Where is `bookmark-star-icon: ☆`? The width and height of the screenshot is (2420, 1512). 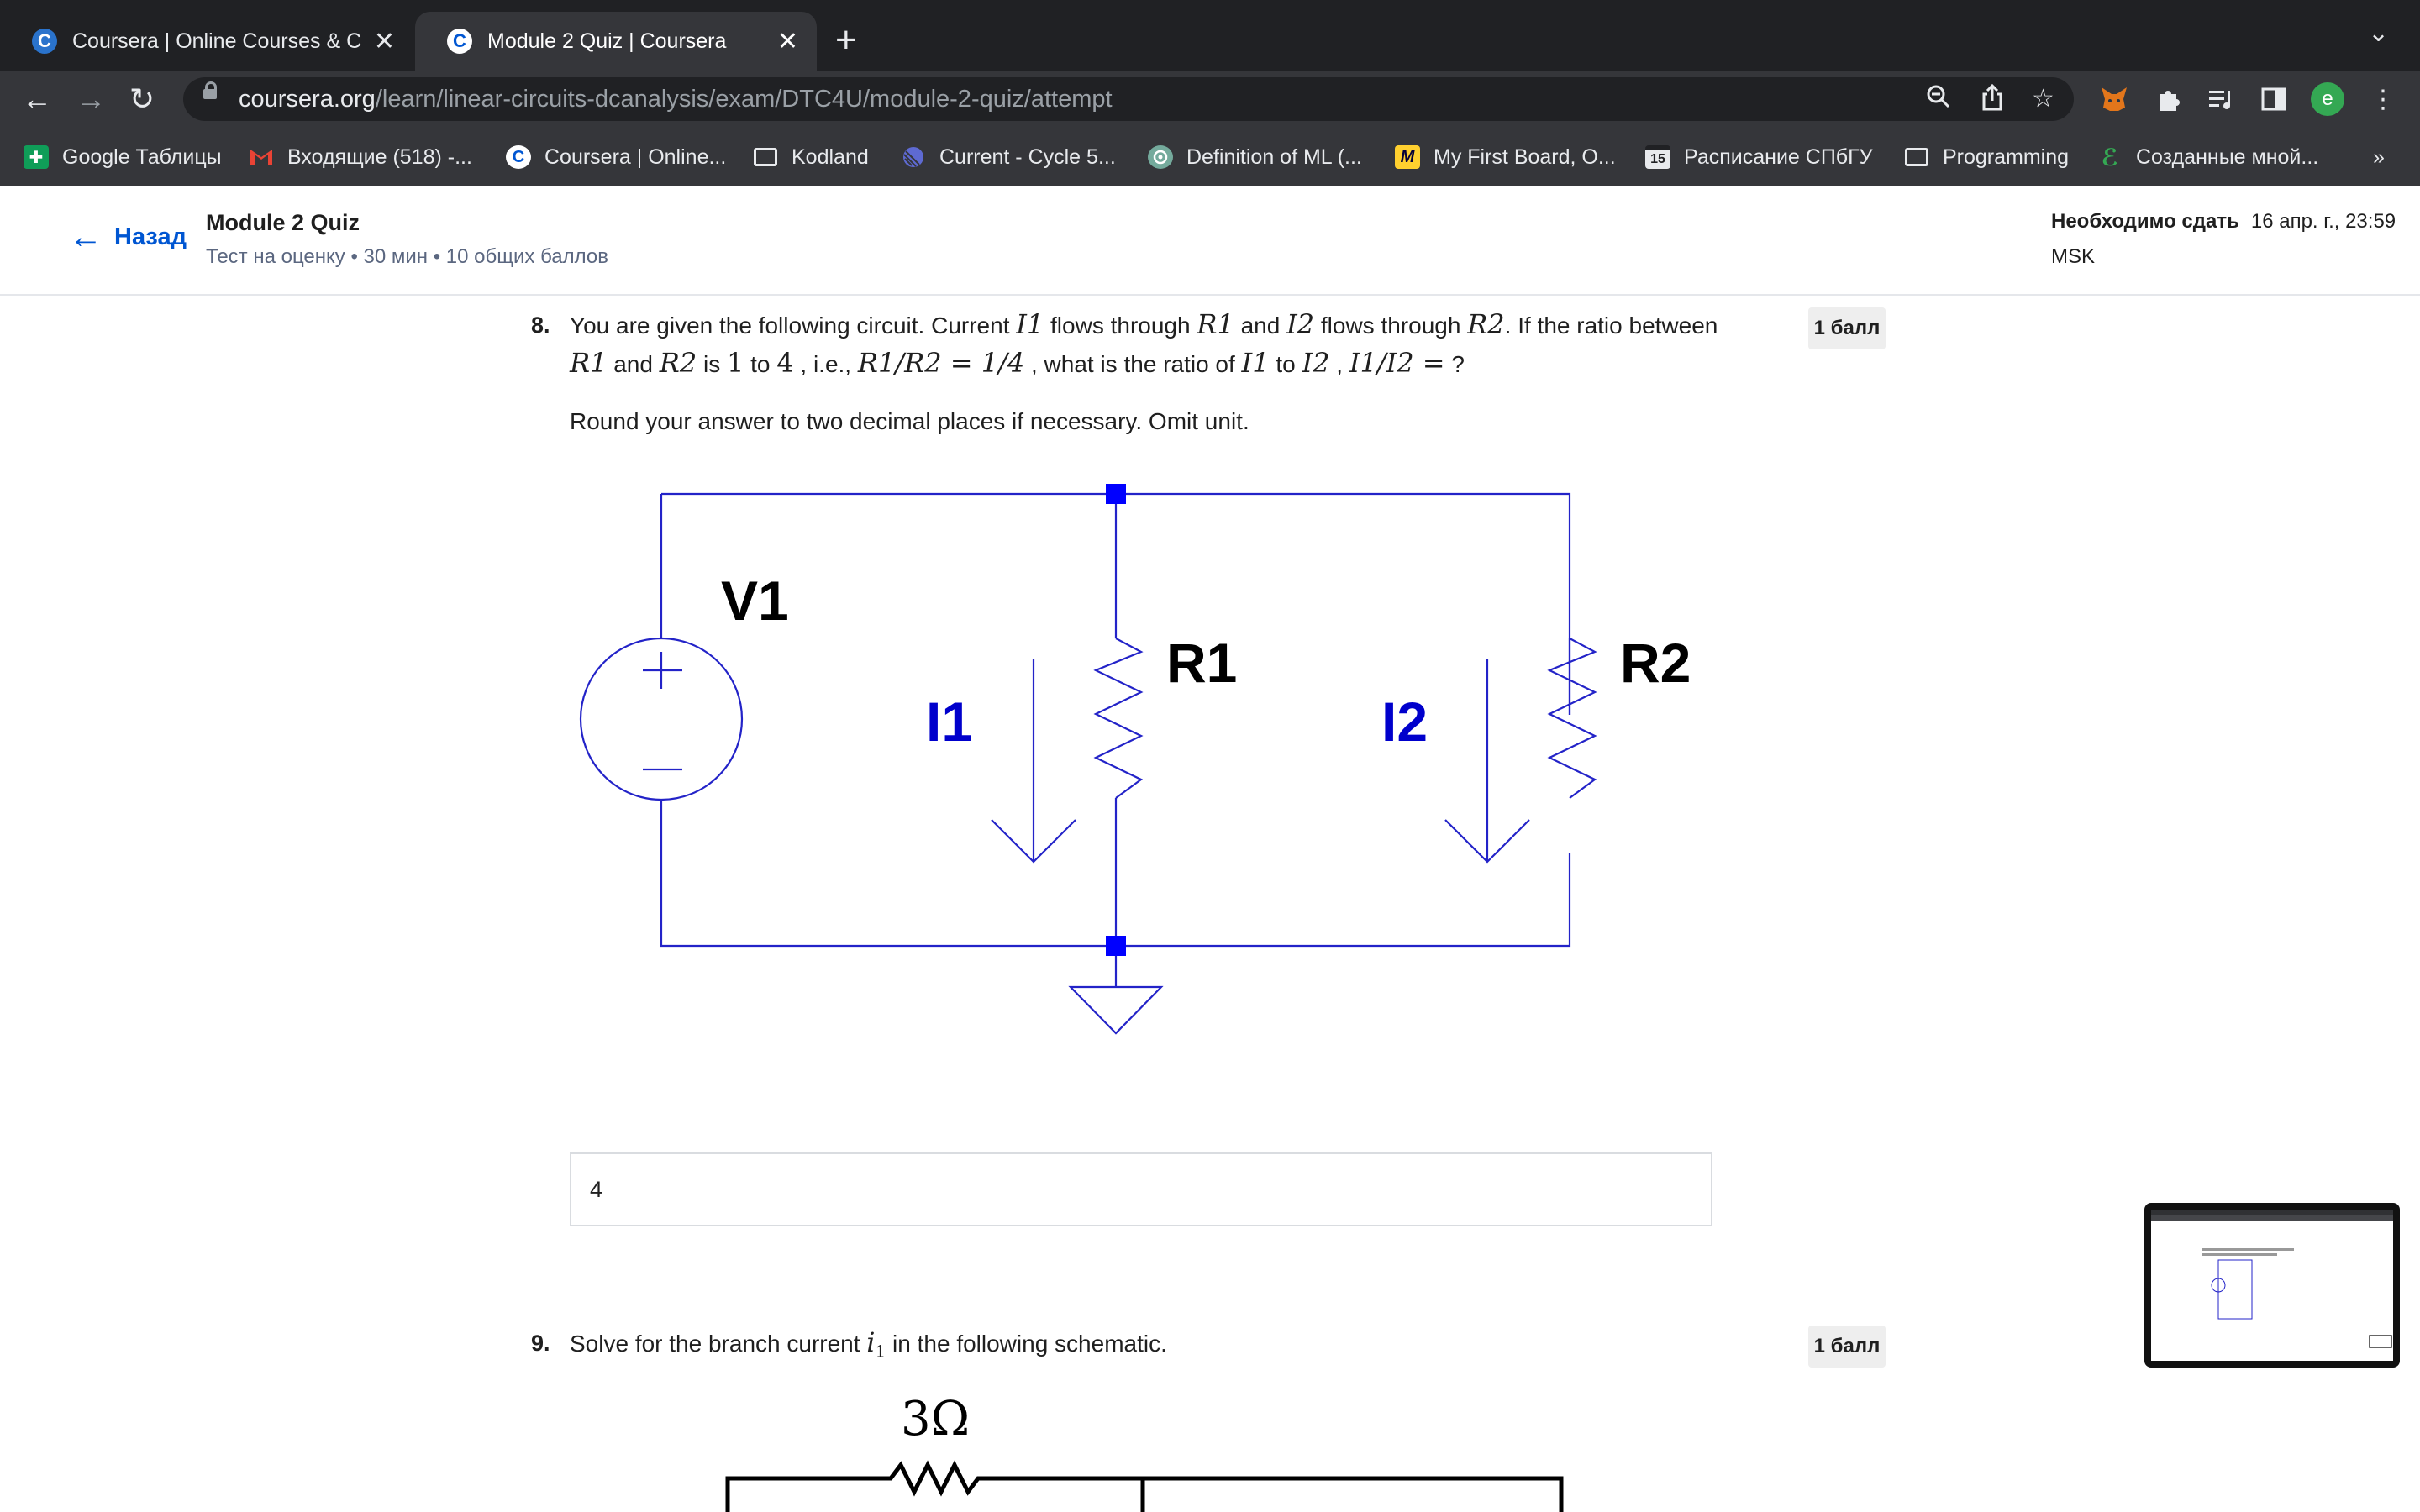
bookmark-star-icon: ☆ is located at coordinates (2043, 99).